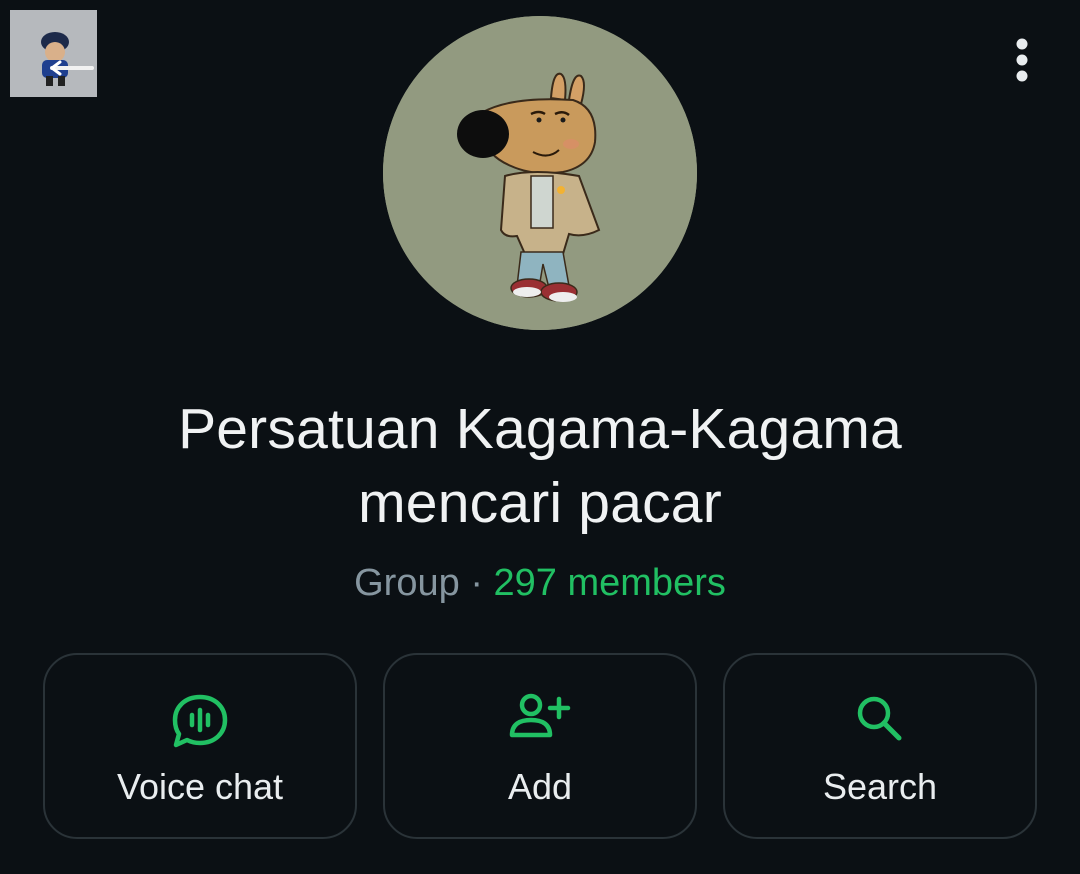 Image resolution: width=1080 pixels, height=874 pixels. What do you see at coordinates (540, 429) in the screenshot?
I see `group-title-line1: Persatuan Kagama-Kagama` at bounding box center [540, 429].